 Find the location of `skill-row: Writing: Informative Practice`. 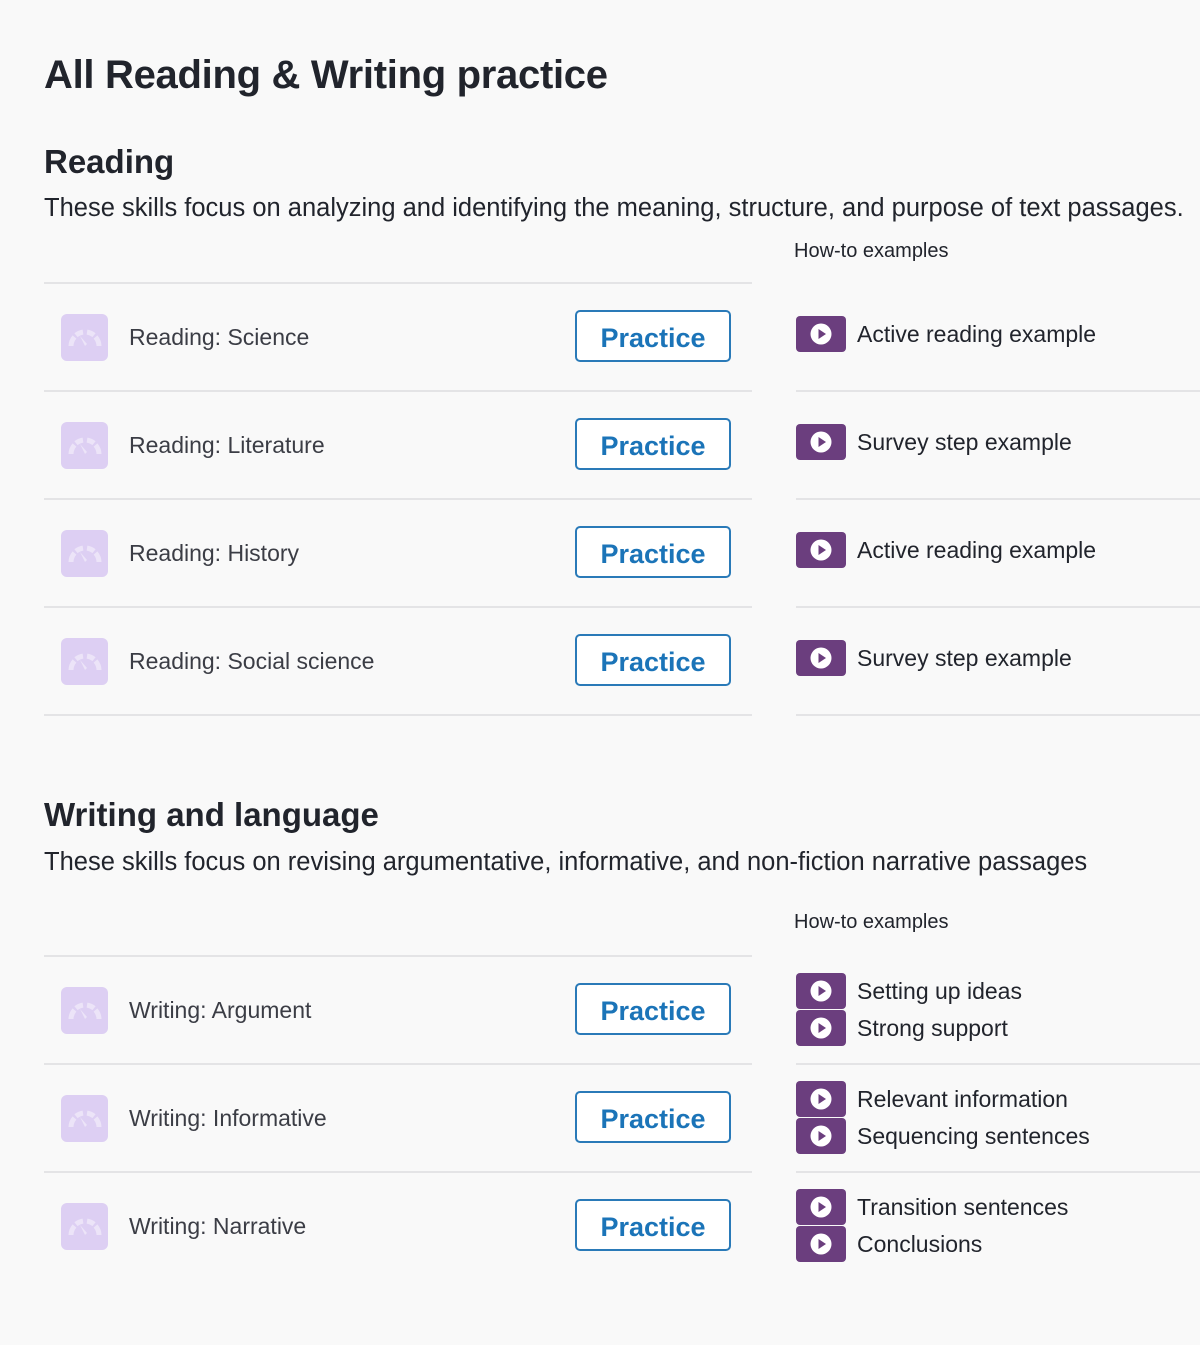

skill-row: Writing: Informative Practice is located at coordinates (398, 1119).